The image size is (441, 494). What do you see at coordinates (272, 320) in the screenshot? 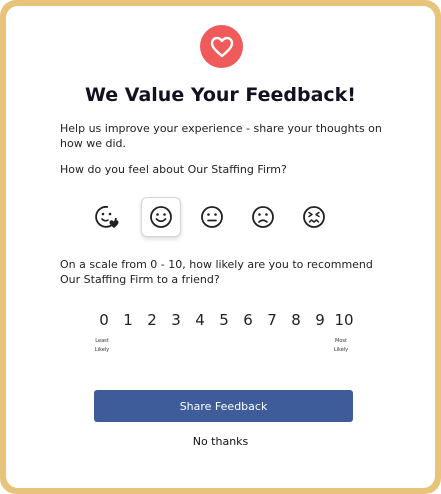
I see `scale-option-7: 7` at bounding box center [272, 320].